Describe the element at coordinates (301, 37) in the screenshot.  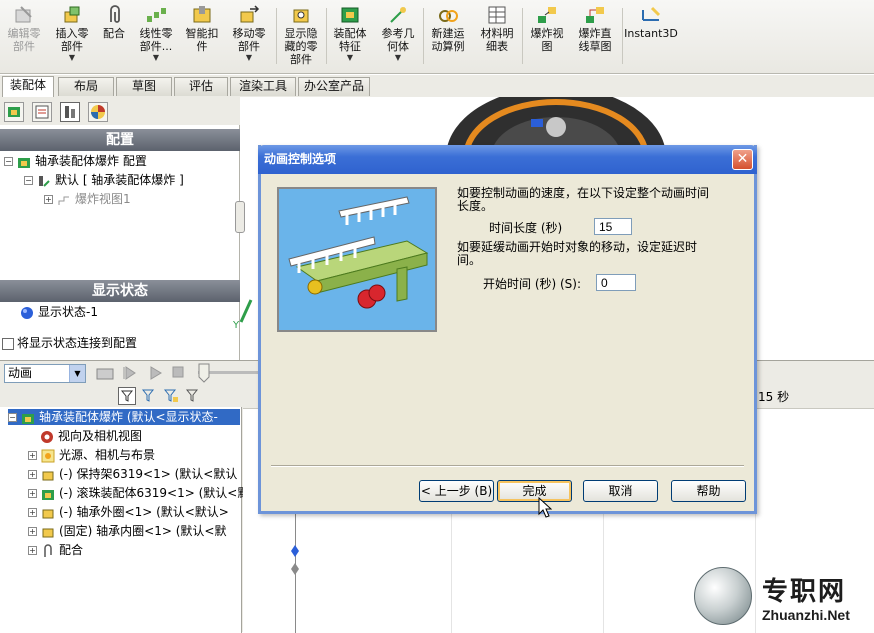
I see `show-hidden-components-button: 显示隐 藏的零 部件` at that location.